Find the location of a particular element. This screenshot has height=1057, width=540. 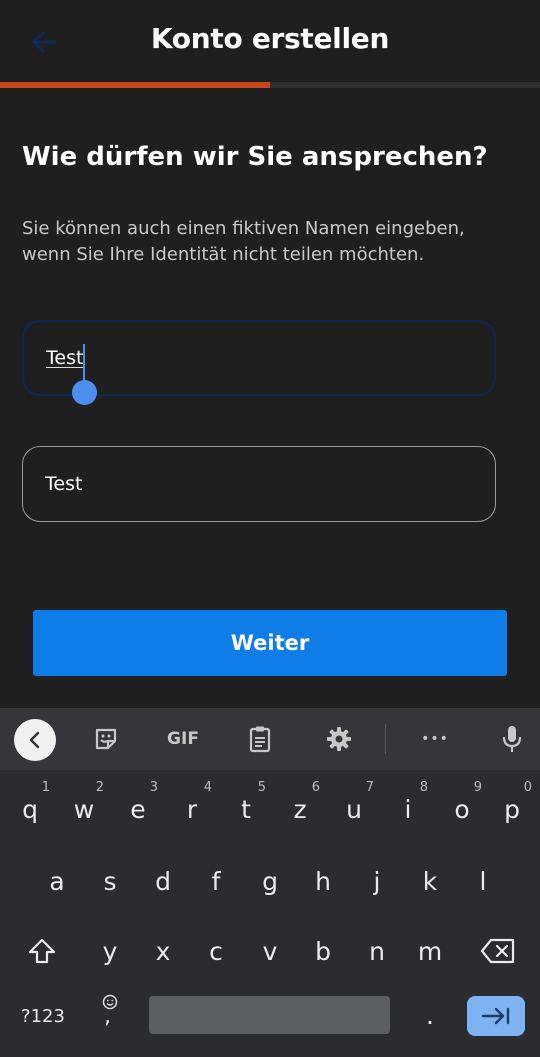

key-u: u7 is located at coordinates (354, 807).